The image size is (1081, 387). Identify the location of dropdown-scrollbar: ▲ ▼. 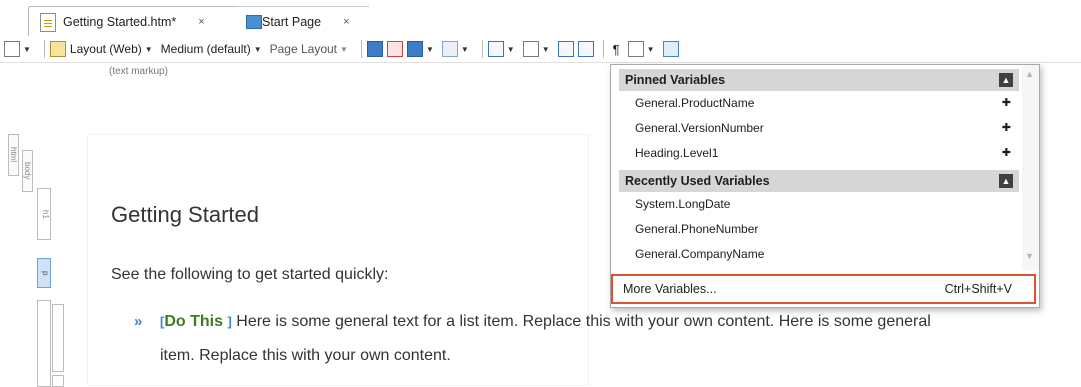
(1030, 167).